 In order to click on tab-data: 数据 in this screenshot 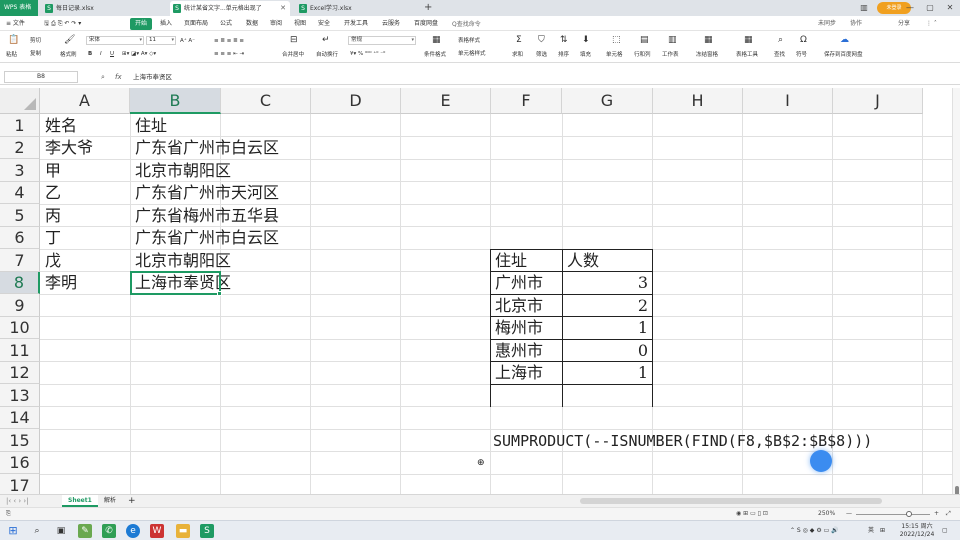, I will do `click(252, 23)`.